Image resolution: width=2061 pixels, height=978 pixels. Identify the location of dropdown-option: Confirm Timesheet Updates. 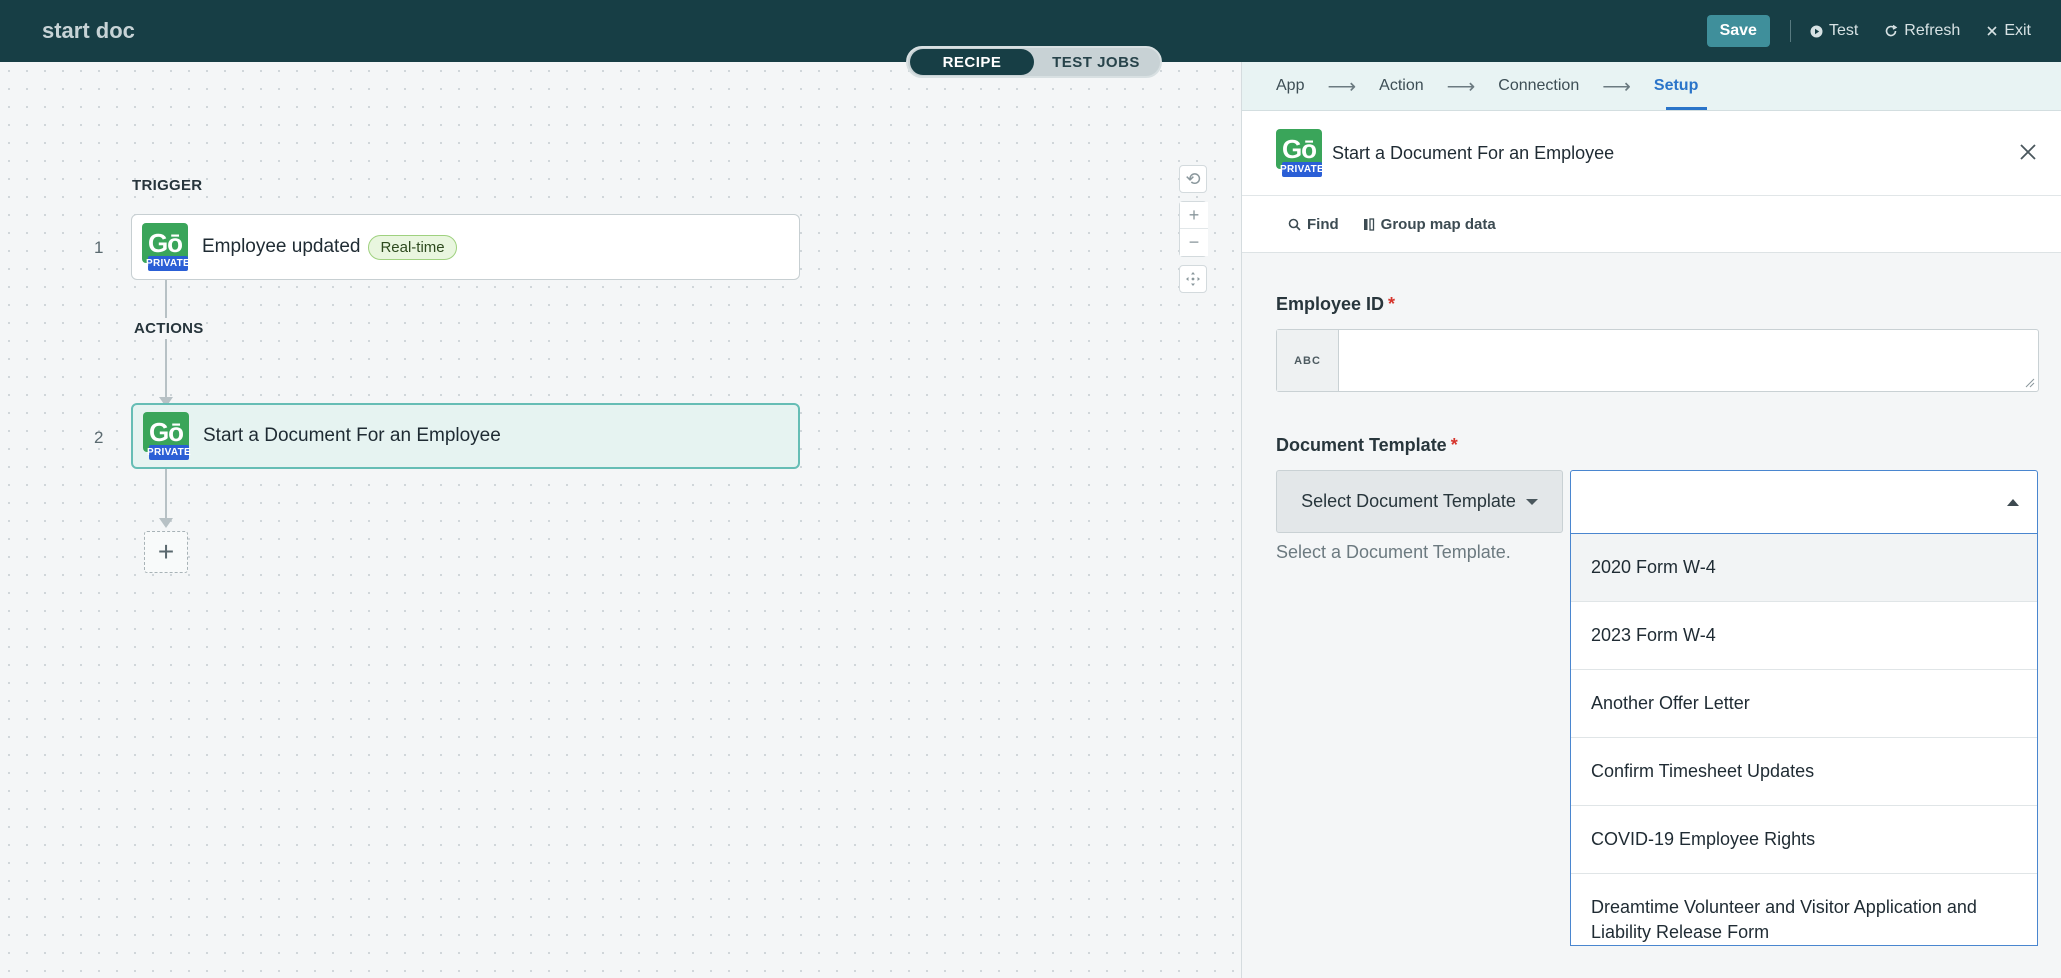
(1804, 772).